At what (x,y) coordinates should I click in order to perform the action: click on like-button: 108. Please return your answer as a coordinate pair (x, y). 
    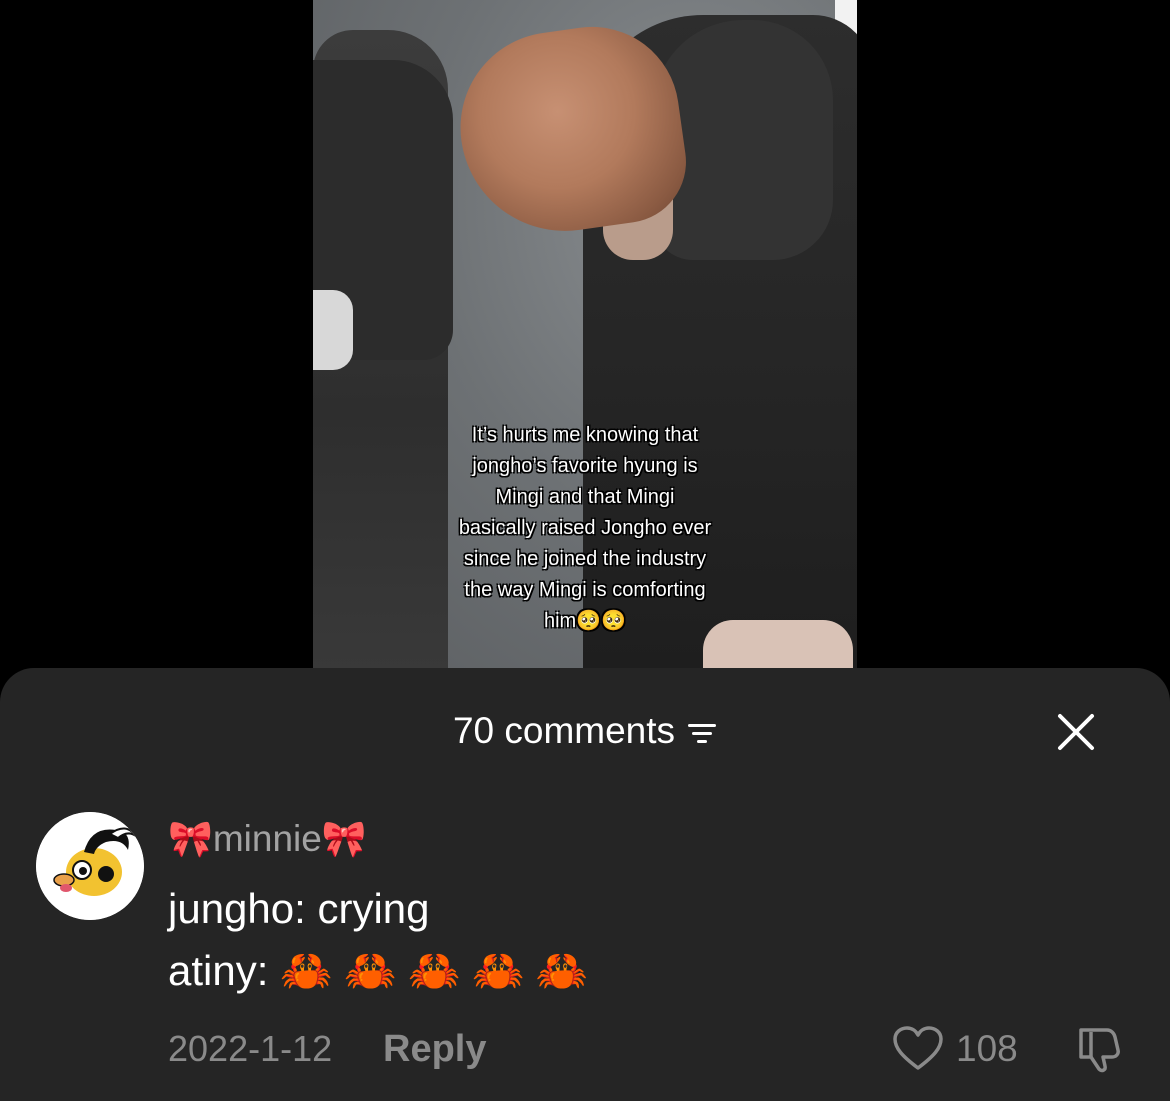
    Looking at the image, I should click on (955, 1049).